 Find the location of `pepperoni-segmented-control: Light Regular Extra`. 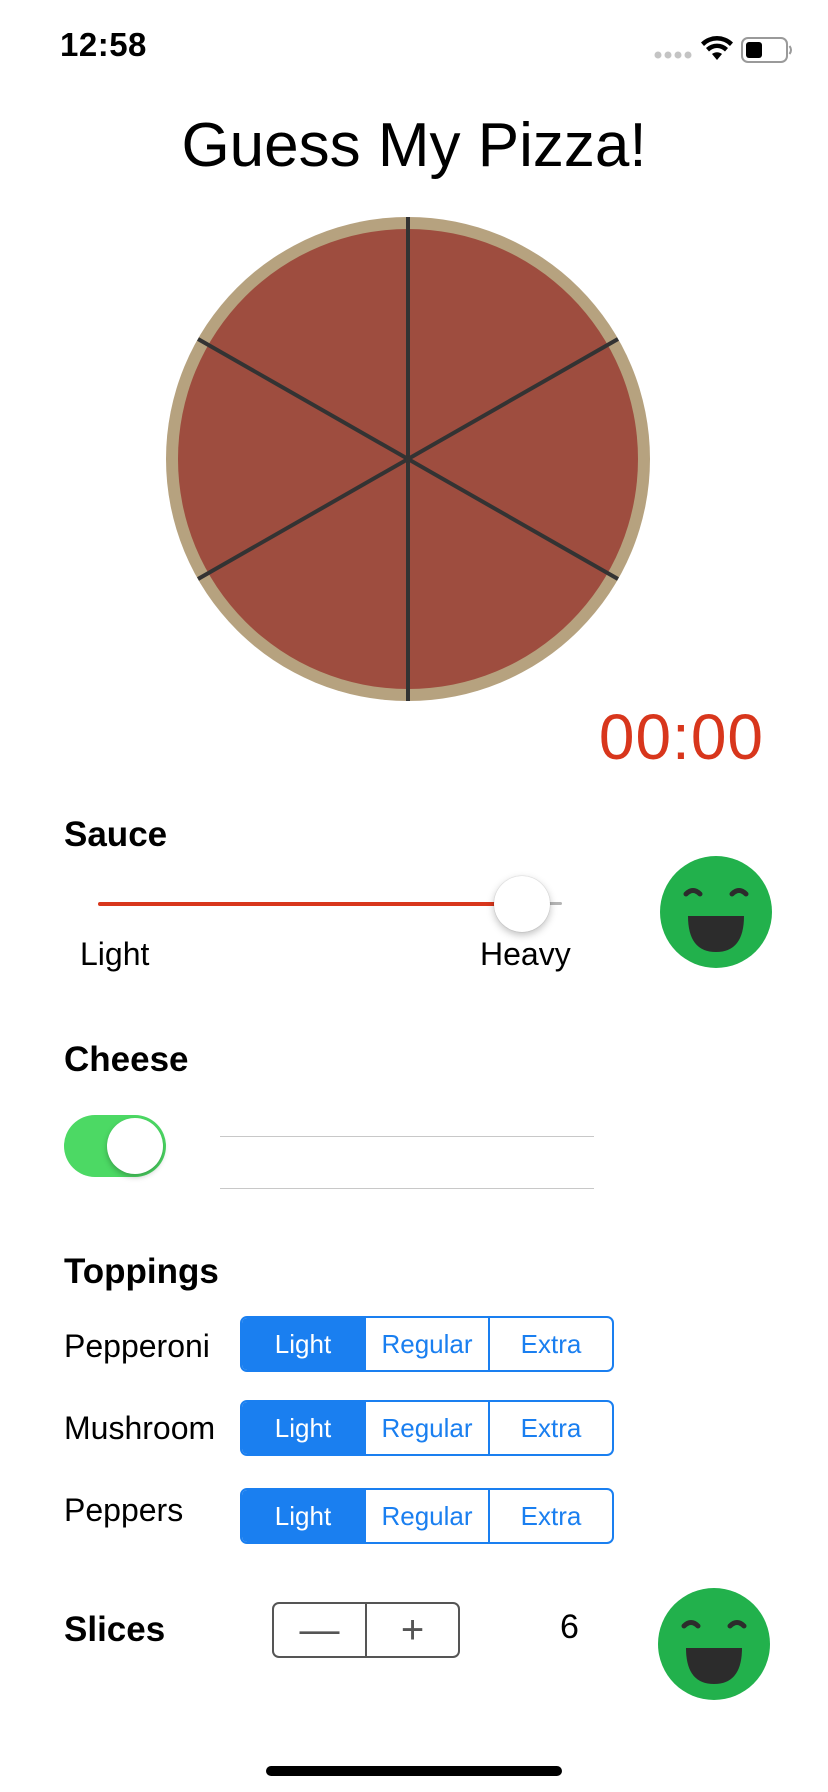

pepperoni-segmented-control: Light Regular Extra is located at coordinates (427, 1344).